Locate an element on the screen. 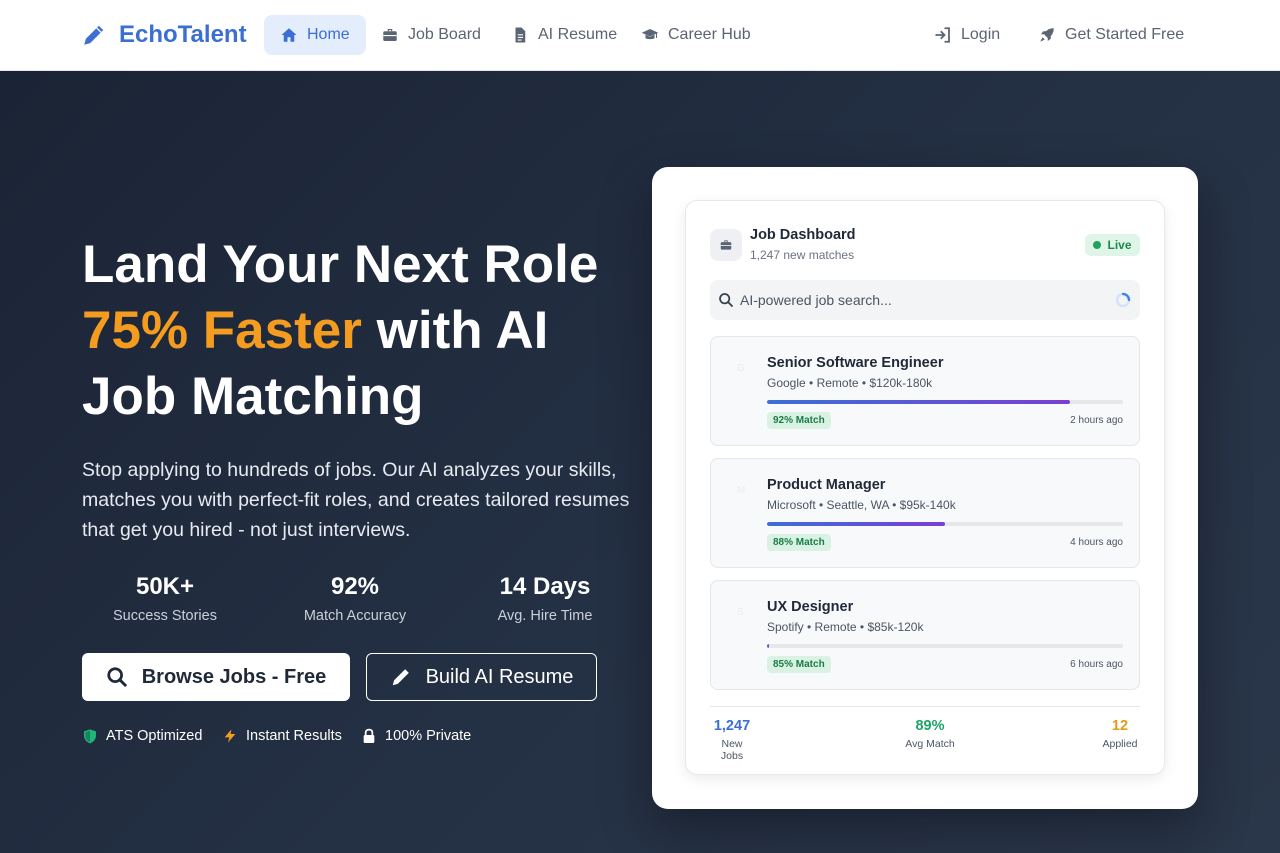 This screenshot has height=853, width=1280. build-resume-label: Build AI Resume is located at coordinates (499, 676).